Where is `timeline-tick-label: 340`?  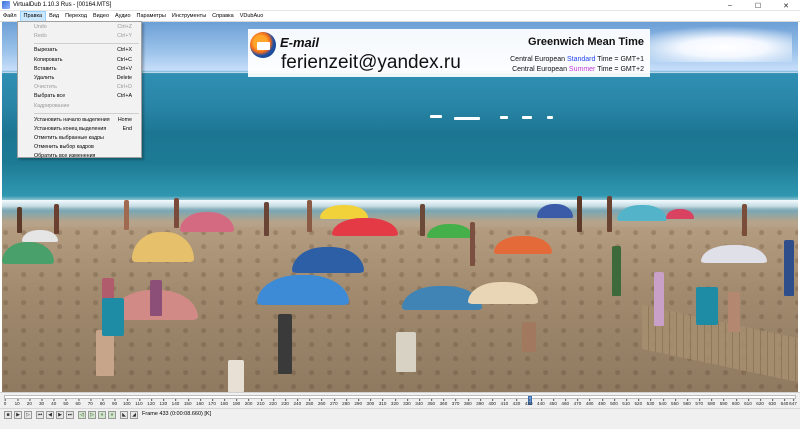
timeline-tick-label: 340 is located at coordinates (419, 402).